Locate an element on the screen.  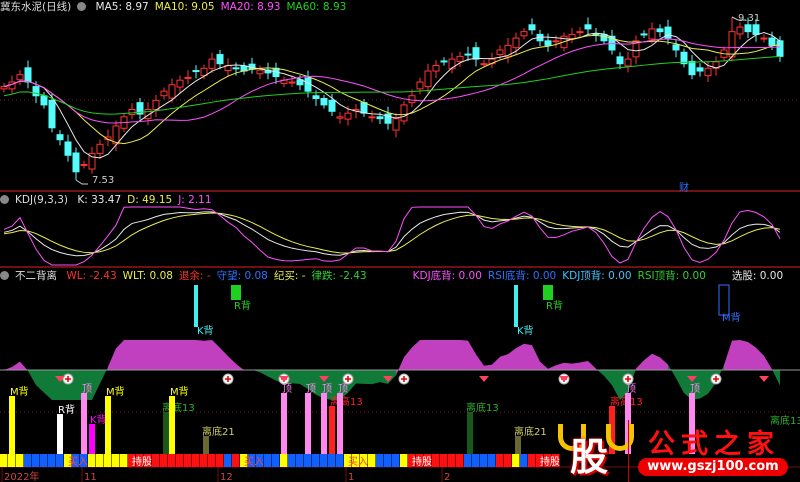
axis-label: 12 is located at coordinates (226, 477).